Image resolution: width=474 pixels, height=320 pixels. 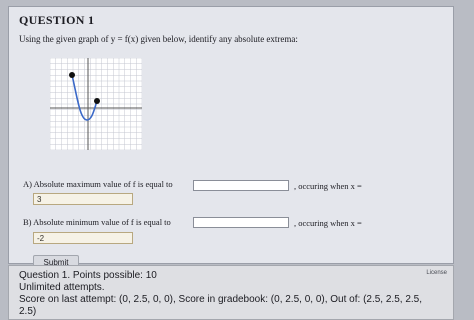 I want to click on attempts-text: Unlimited attempts., so click(x=62, y=287).